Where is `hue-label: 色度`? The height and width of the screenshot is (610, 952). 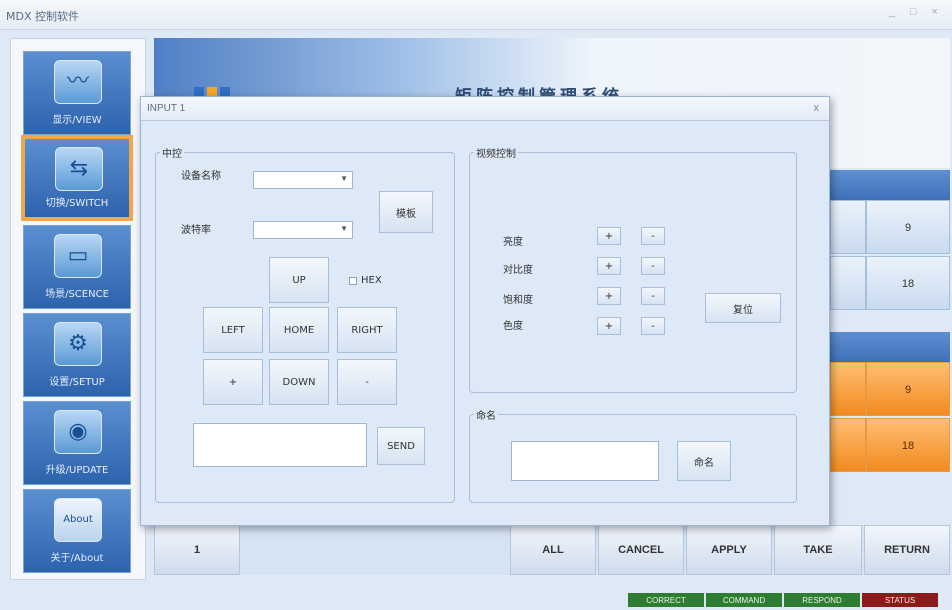
hue-label: 色度 is located at coordinates (513, 326).